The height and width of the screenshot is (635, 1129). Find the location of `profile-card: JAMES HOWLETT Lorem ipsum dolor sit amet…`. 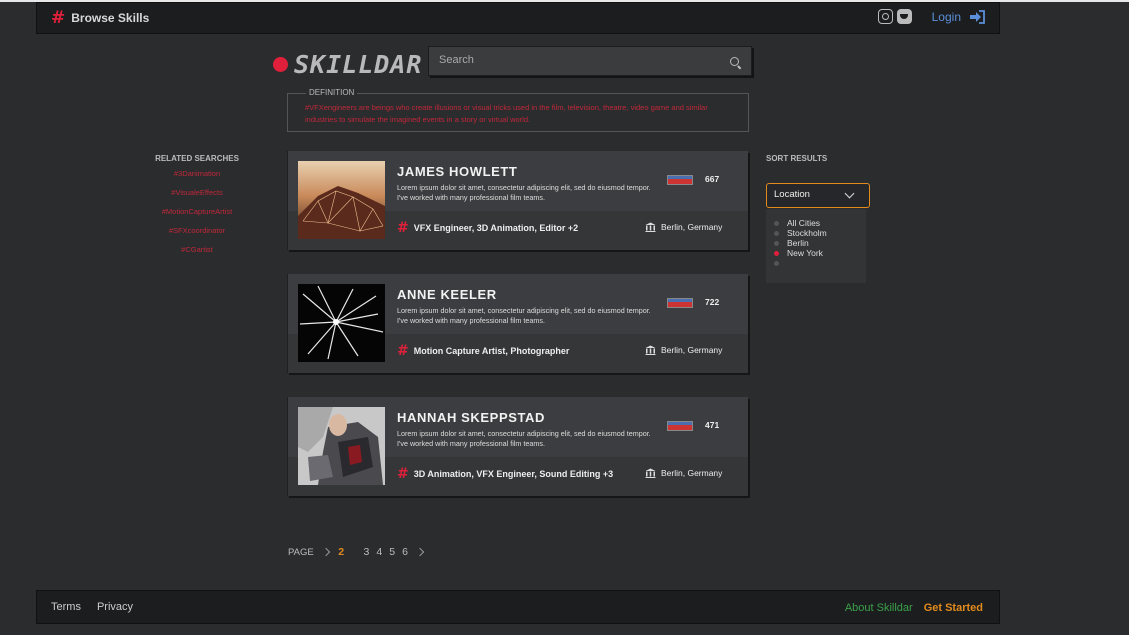

profile-card: JAMES HOWLETT Lorem ipsum dolor sit amet… is located at coordinates (517, 200).